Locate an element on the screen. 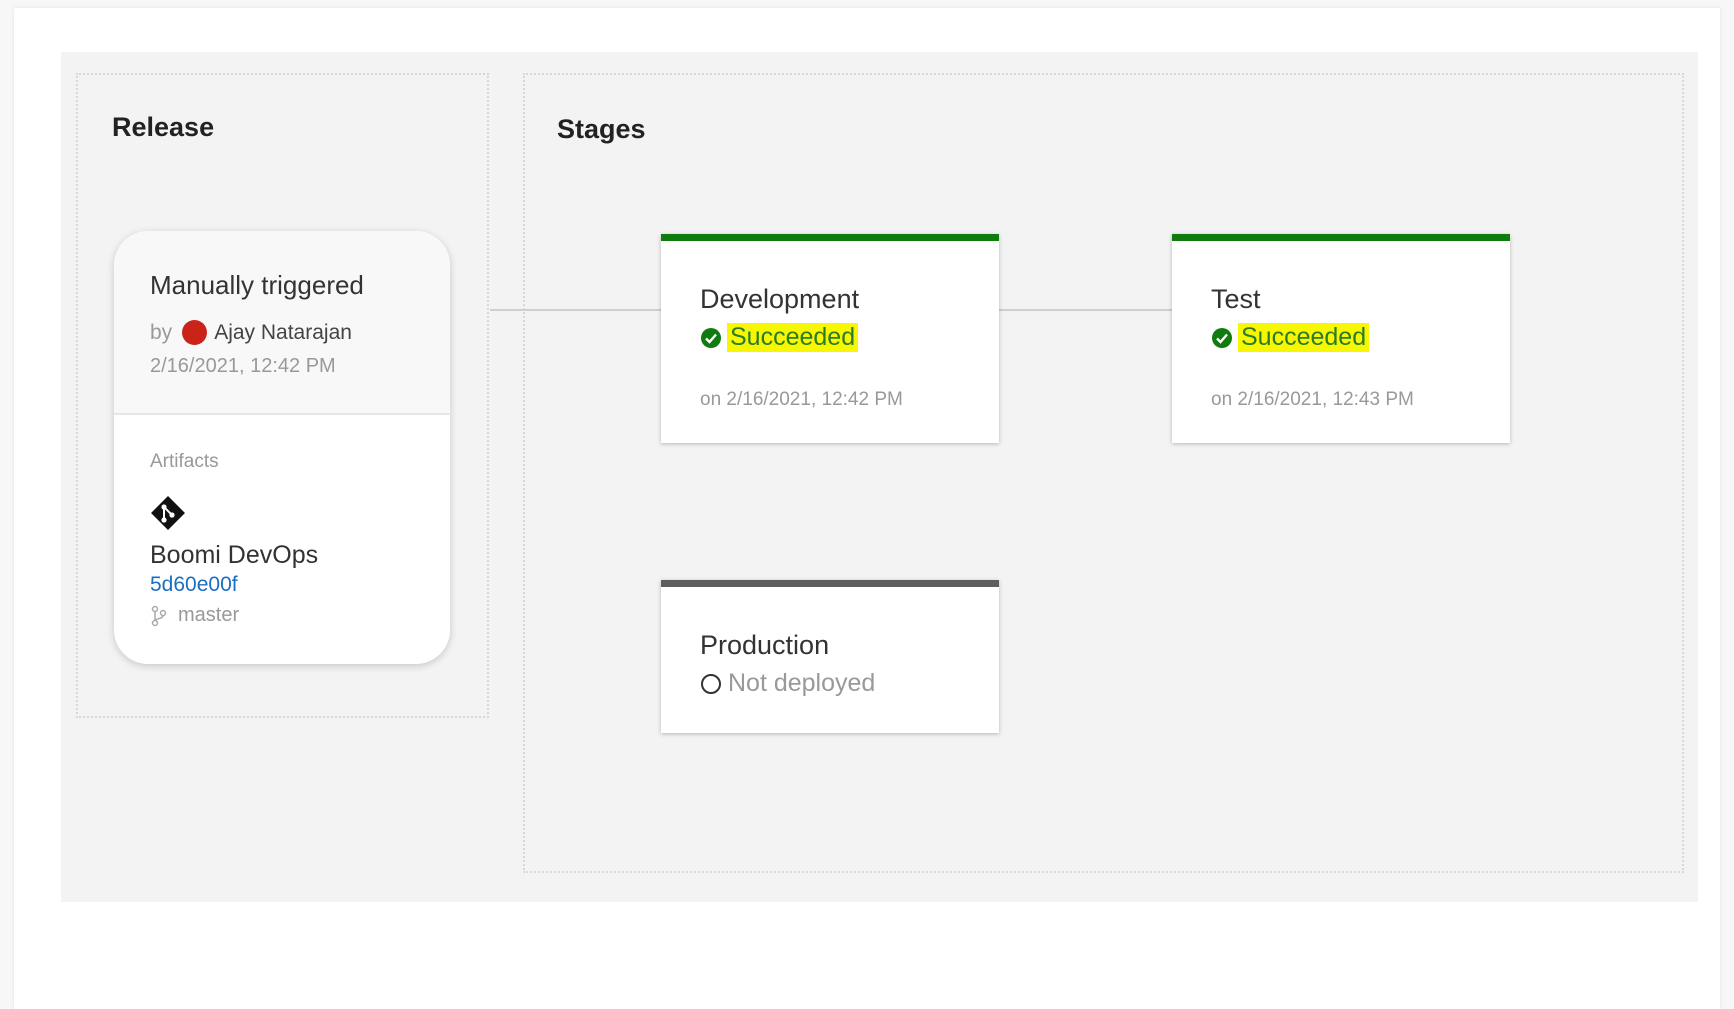  stage-timestamp: on 2/16/2021, 12:42 PM is located at coordinates (801, 399).